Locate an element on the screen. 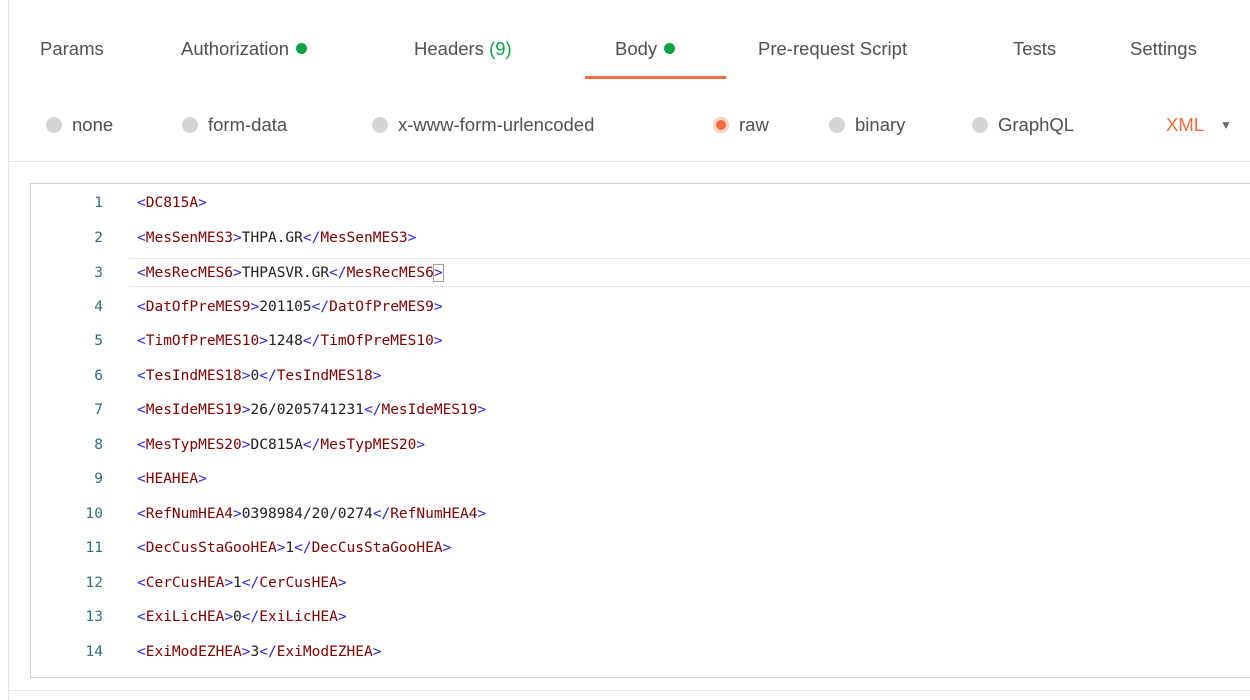 The image size is (1250, 700). tab-label: Authorization is located at coordinates (235, 48).